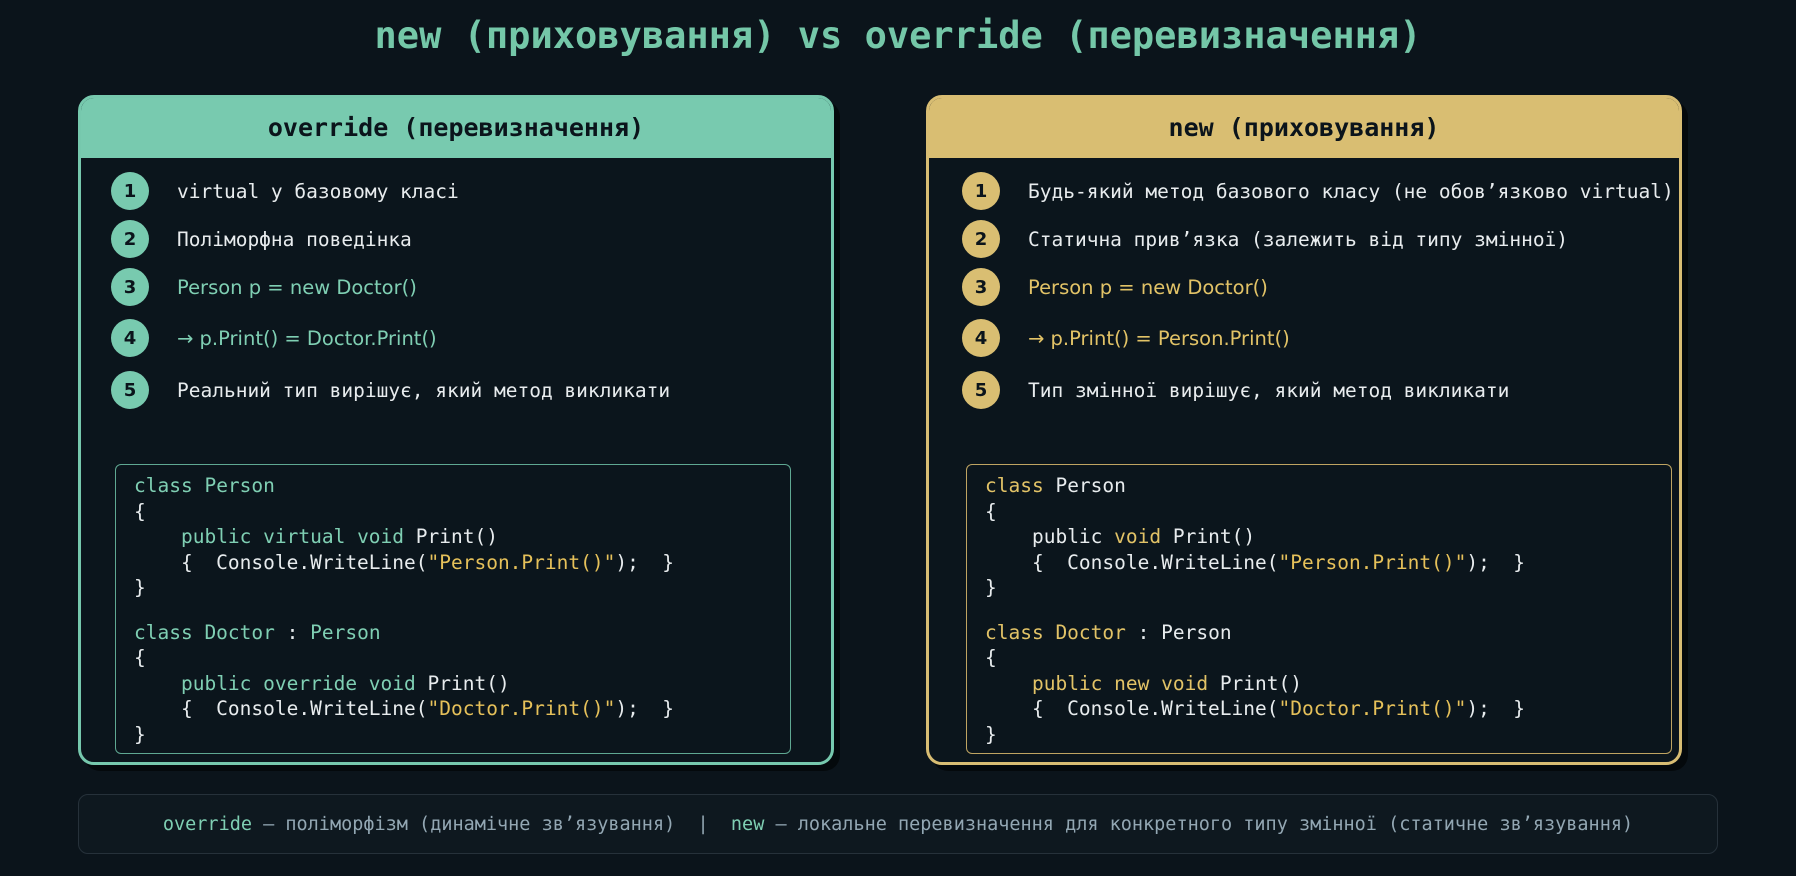 This screenshot has width=1796, height=876. What do you see at coordinates (318, 191) in the screenshot?
I see `step-text: virtual у базовому класі` at bounding box center [318, 191].